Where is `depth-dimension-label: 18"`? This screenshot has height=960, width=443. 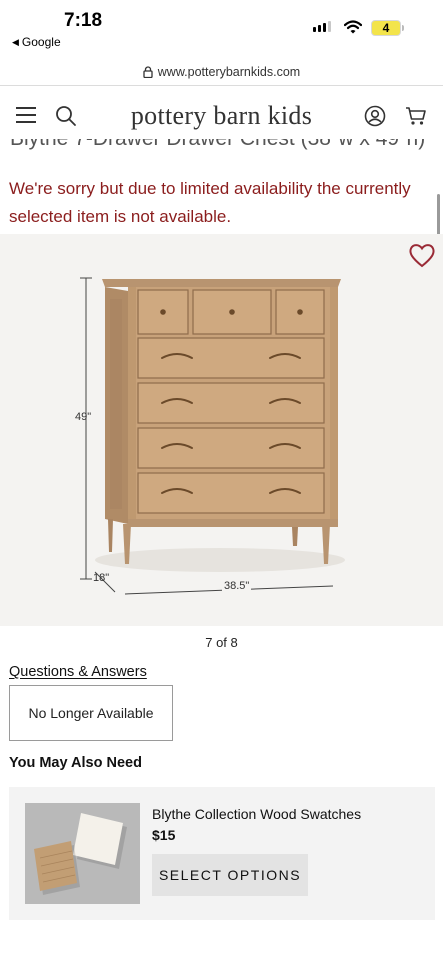
depth-dimension-label: 18" is located at coordinates (101, 578).